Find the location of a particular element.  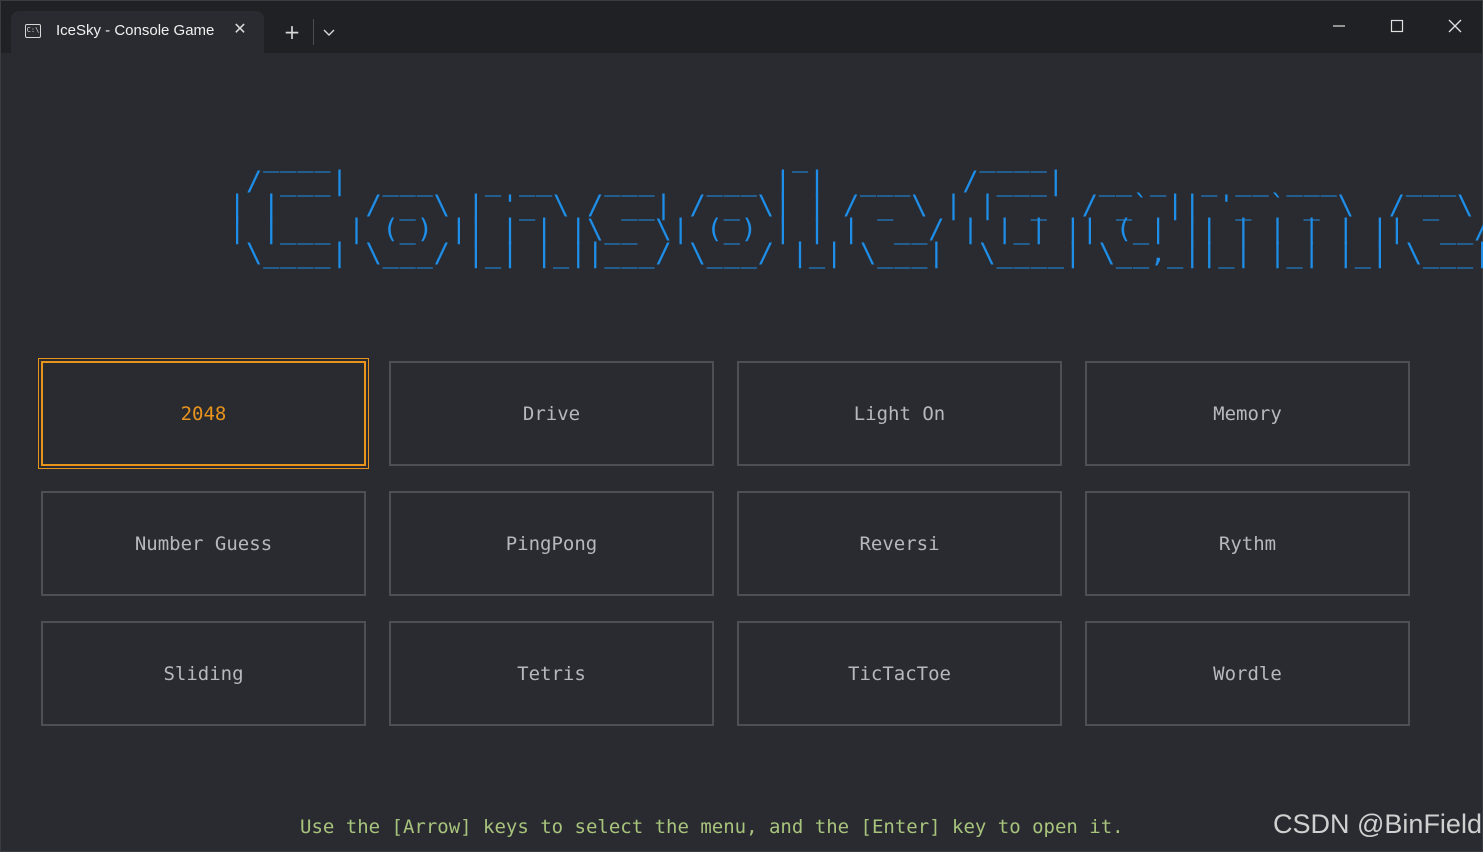

title-bar: C:\ IceSky - Console Game ✕ + is located at coordinates (741, 27).